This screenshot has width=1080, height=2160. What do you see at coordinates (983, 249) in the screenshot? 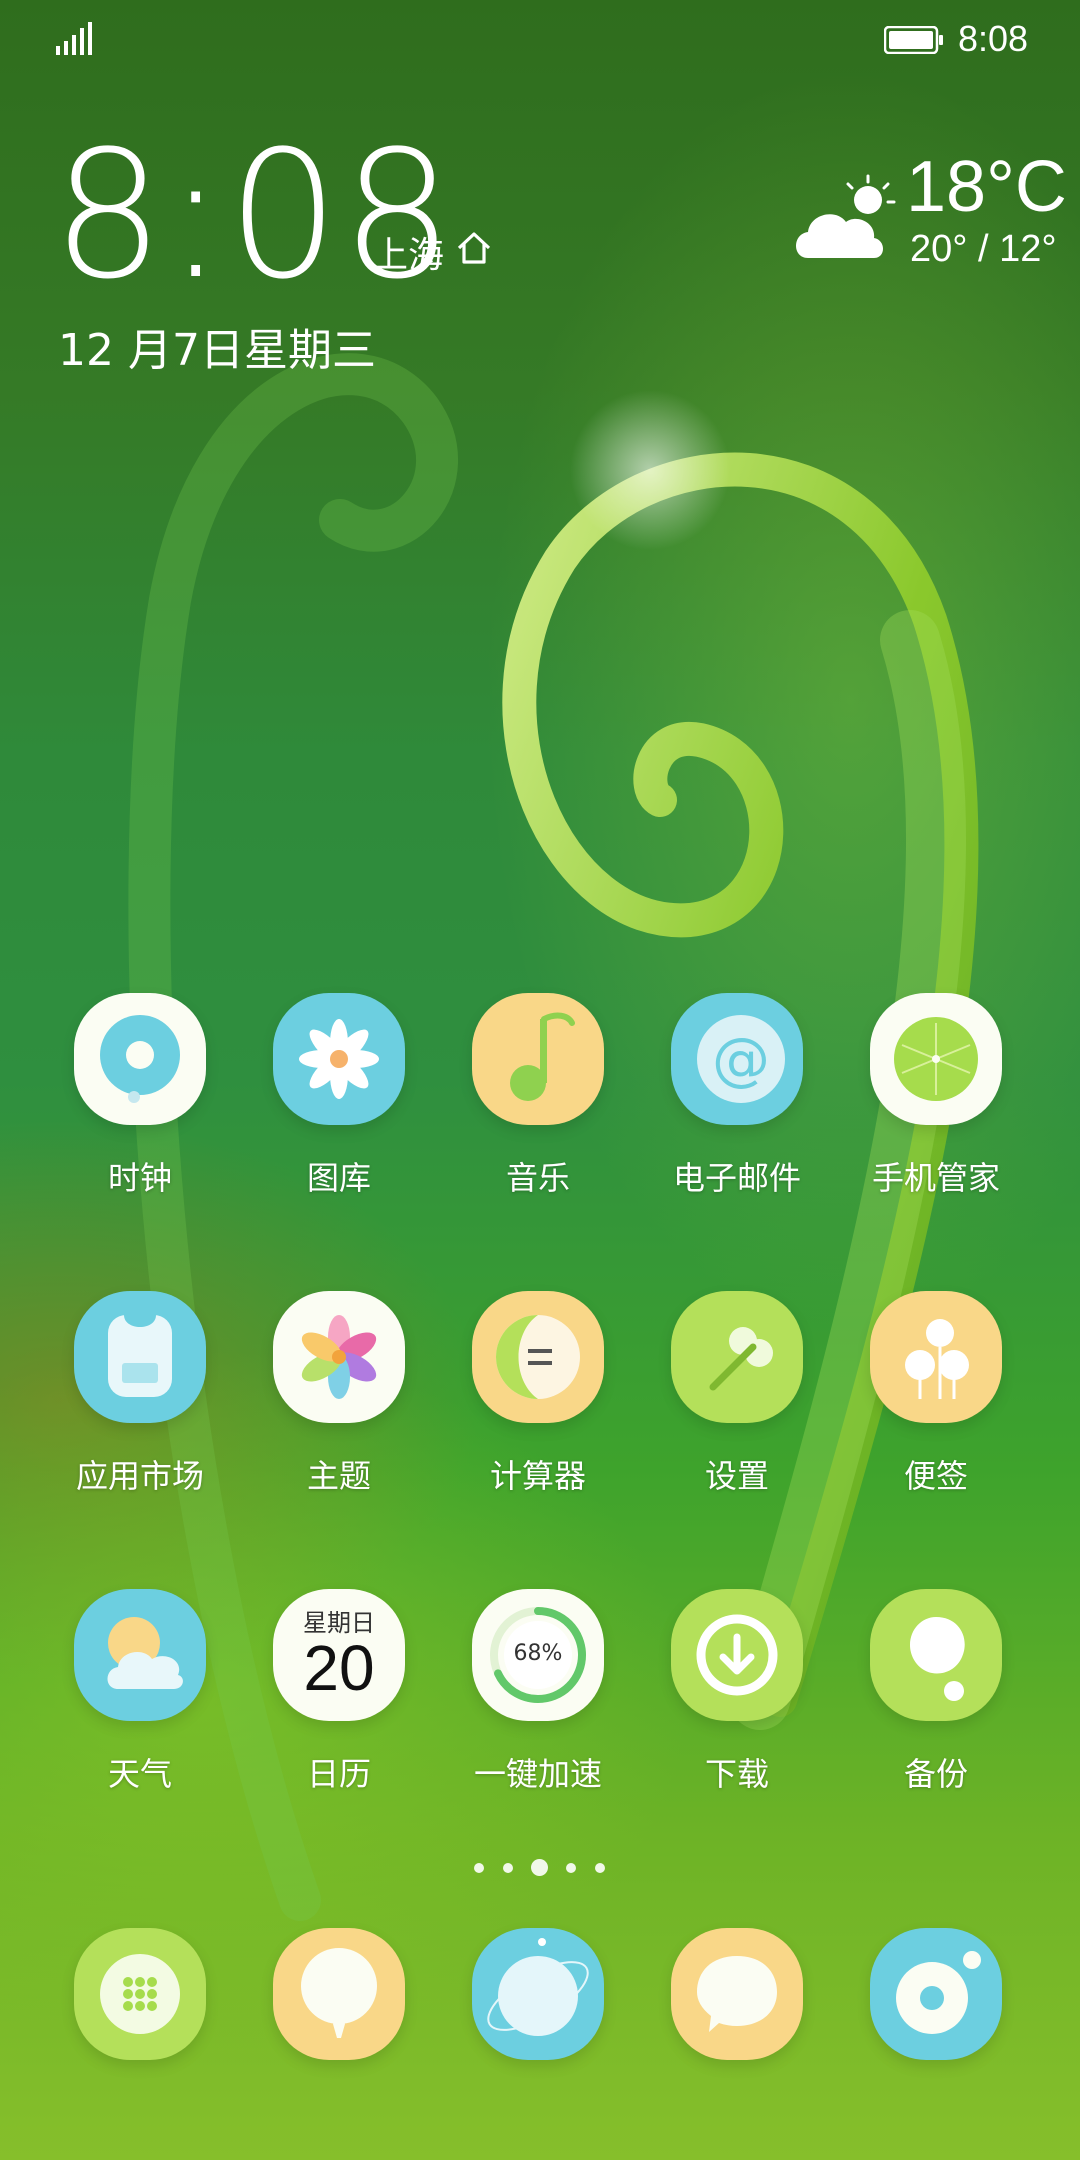
I see `weather-range: 20° / 12°` at bounding box center [983, 249].